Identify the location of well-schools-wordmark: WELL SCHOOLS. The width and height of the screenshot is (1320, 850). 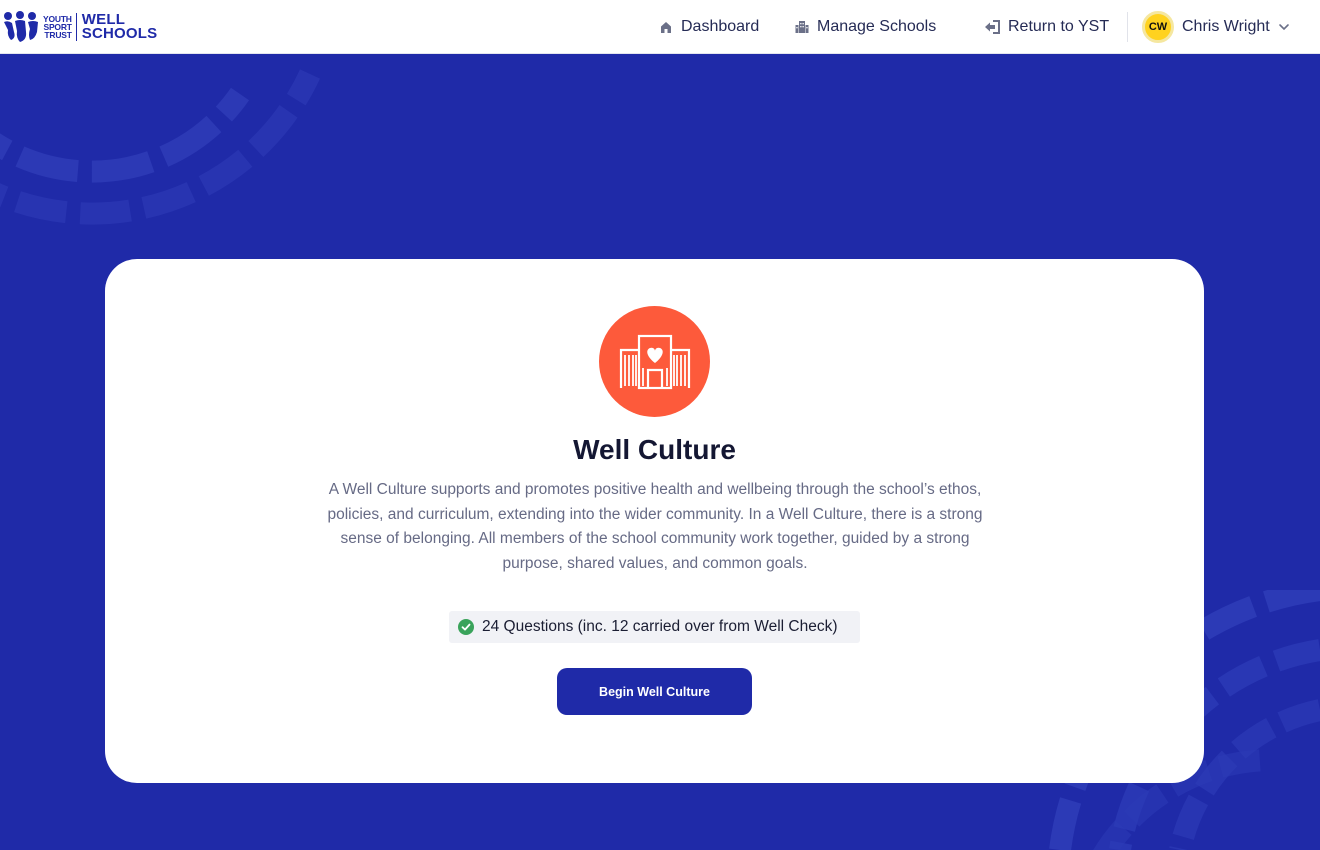
(119, 27).